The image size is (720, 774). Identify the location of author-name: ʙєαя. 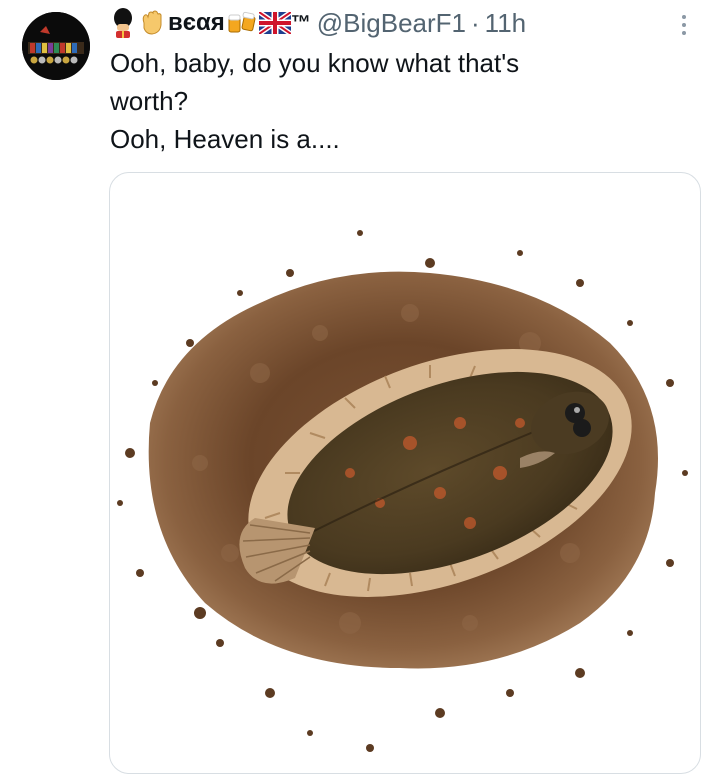
(196, 23).